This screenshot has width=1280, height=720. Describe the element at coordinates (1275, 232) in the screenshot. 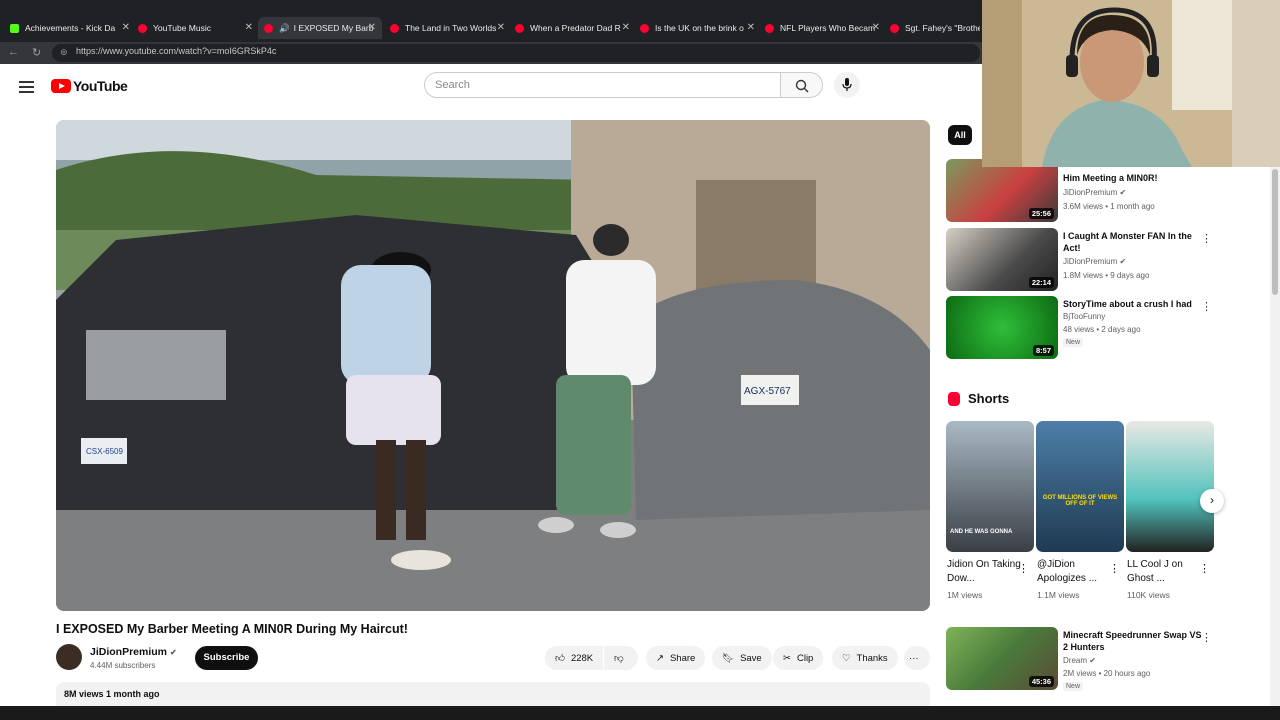

I see `scrollbar-thumb` at that location.